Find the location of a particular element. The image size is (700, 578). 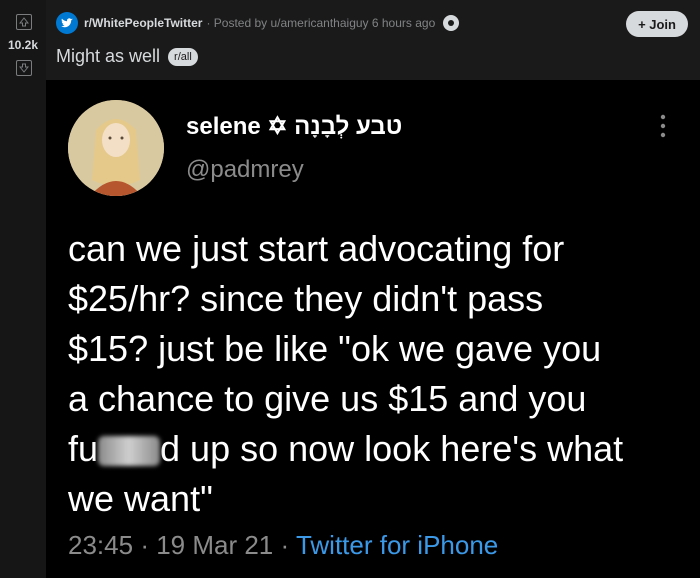

downvote-button is located at coordinates (24, 68).